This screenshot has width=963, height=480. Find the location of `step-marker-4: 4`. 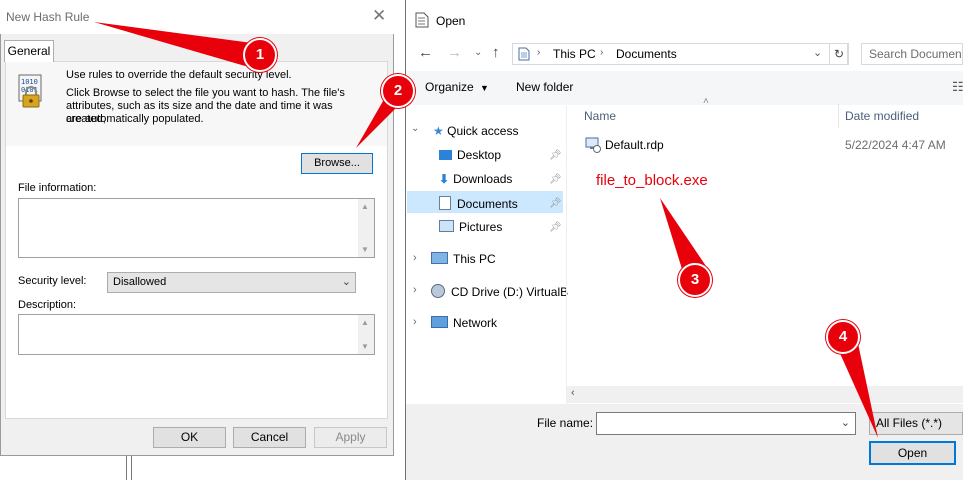

step-marker-4: 4 is located at coordinates (843, 337).